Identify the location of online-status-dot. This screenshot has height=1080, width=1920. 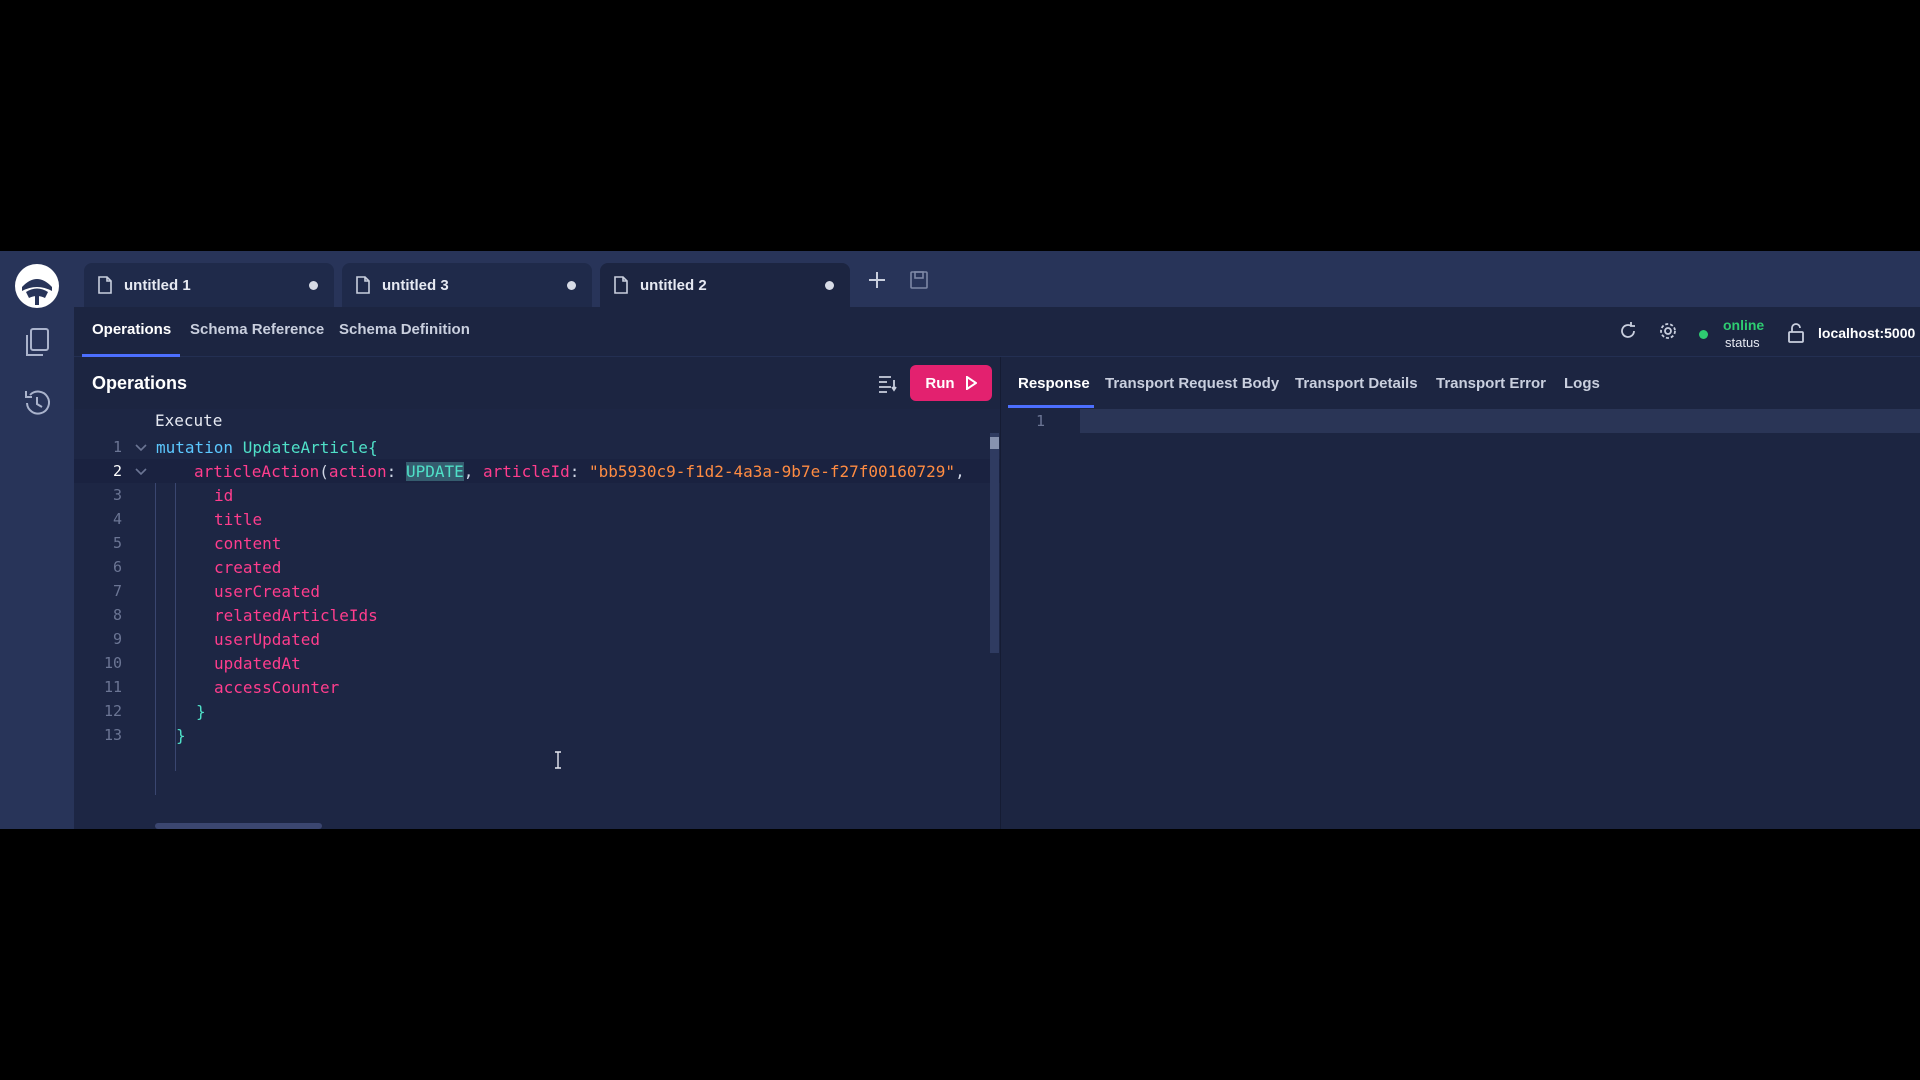
(1703, 334).